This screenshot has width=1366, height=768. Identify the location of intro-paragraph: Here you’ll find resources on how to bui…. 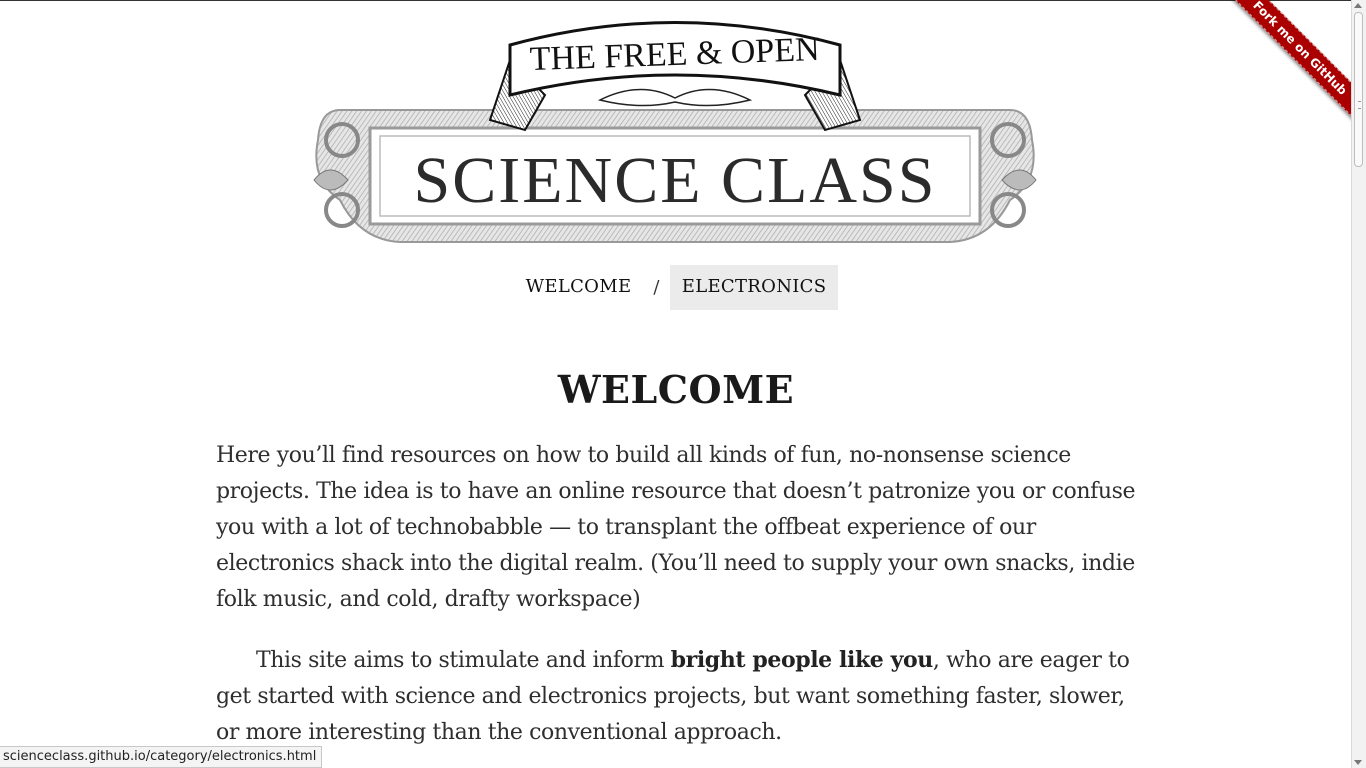
(676, 527).